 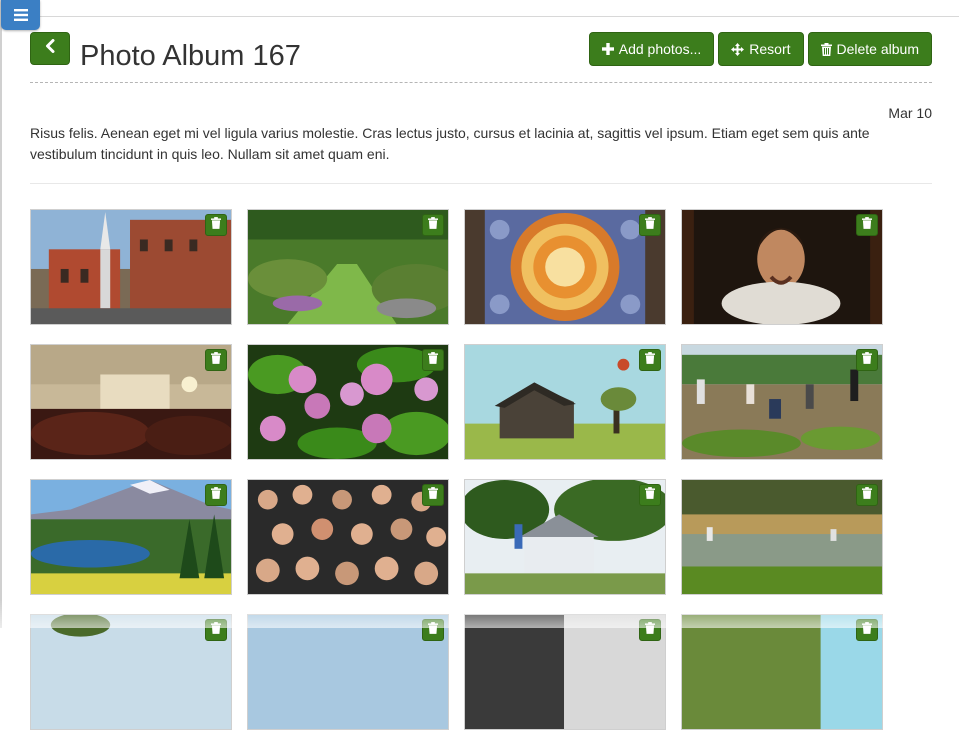 I want to click on photo-church-interior, so click(x=131, y=402).